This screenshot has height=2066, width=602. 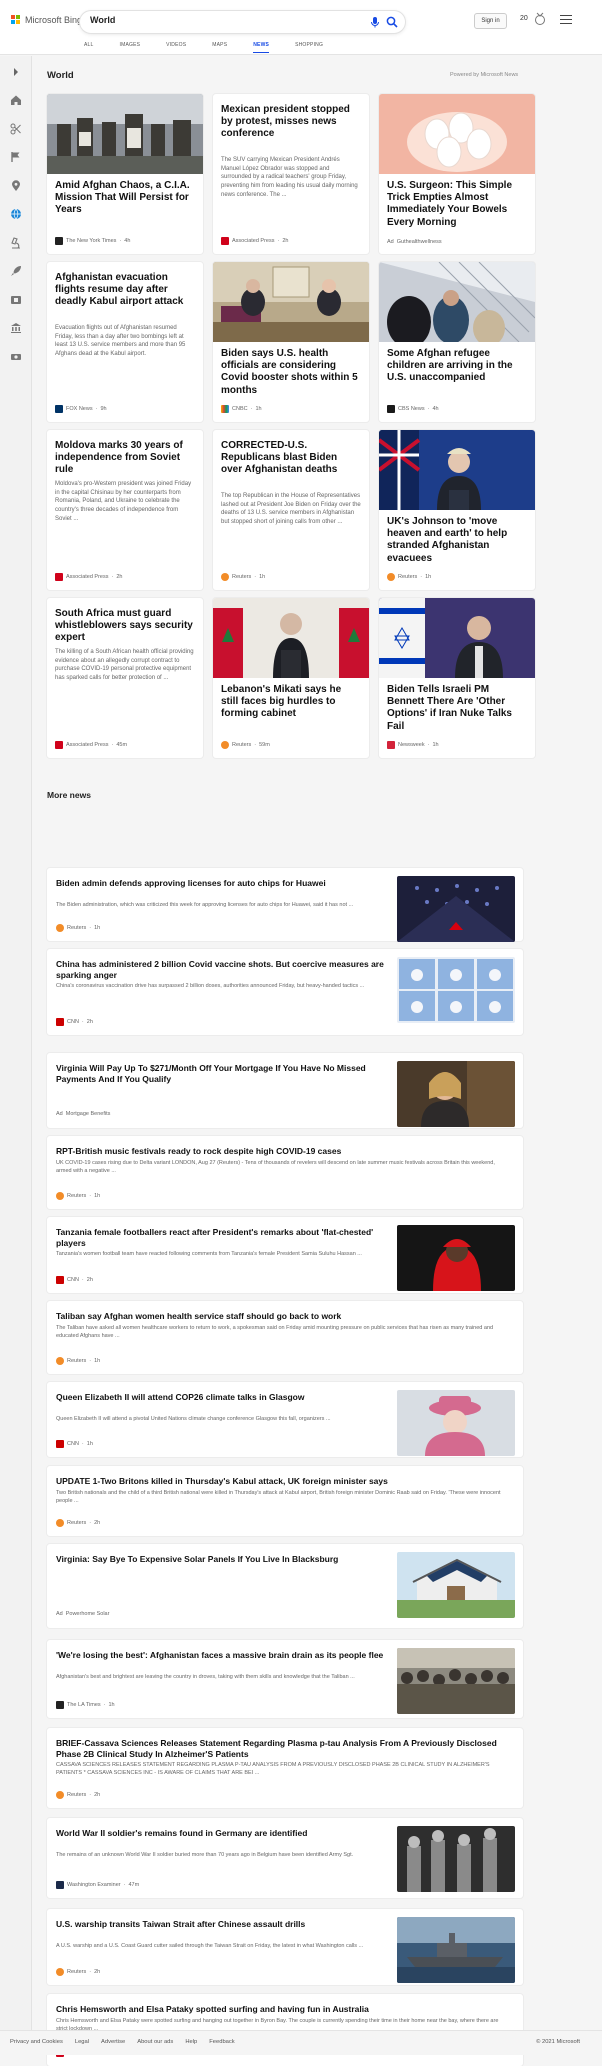 I want to click on rewards-medal-icon, so click(x=540, y=19).